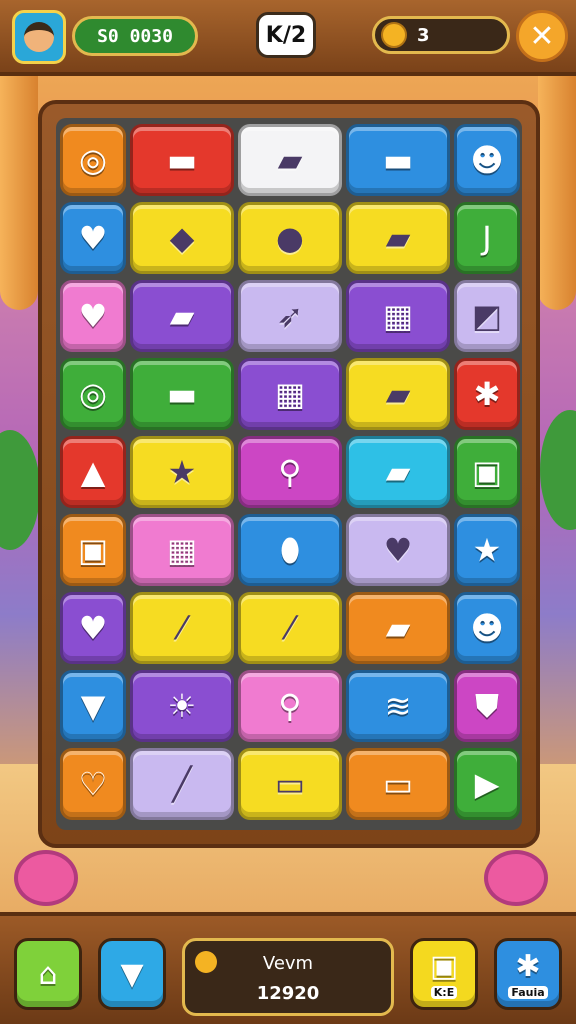  I want to click on card-icon: ▦, so click(182, 550).